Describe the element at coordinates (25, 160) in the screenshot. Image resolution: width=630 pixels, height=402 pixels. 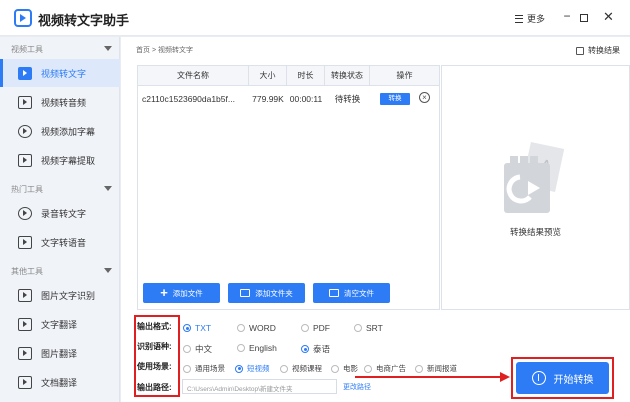
I see `extract-subtitles-icon` at that location.